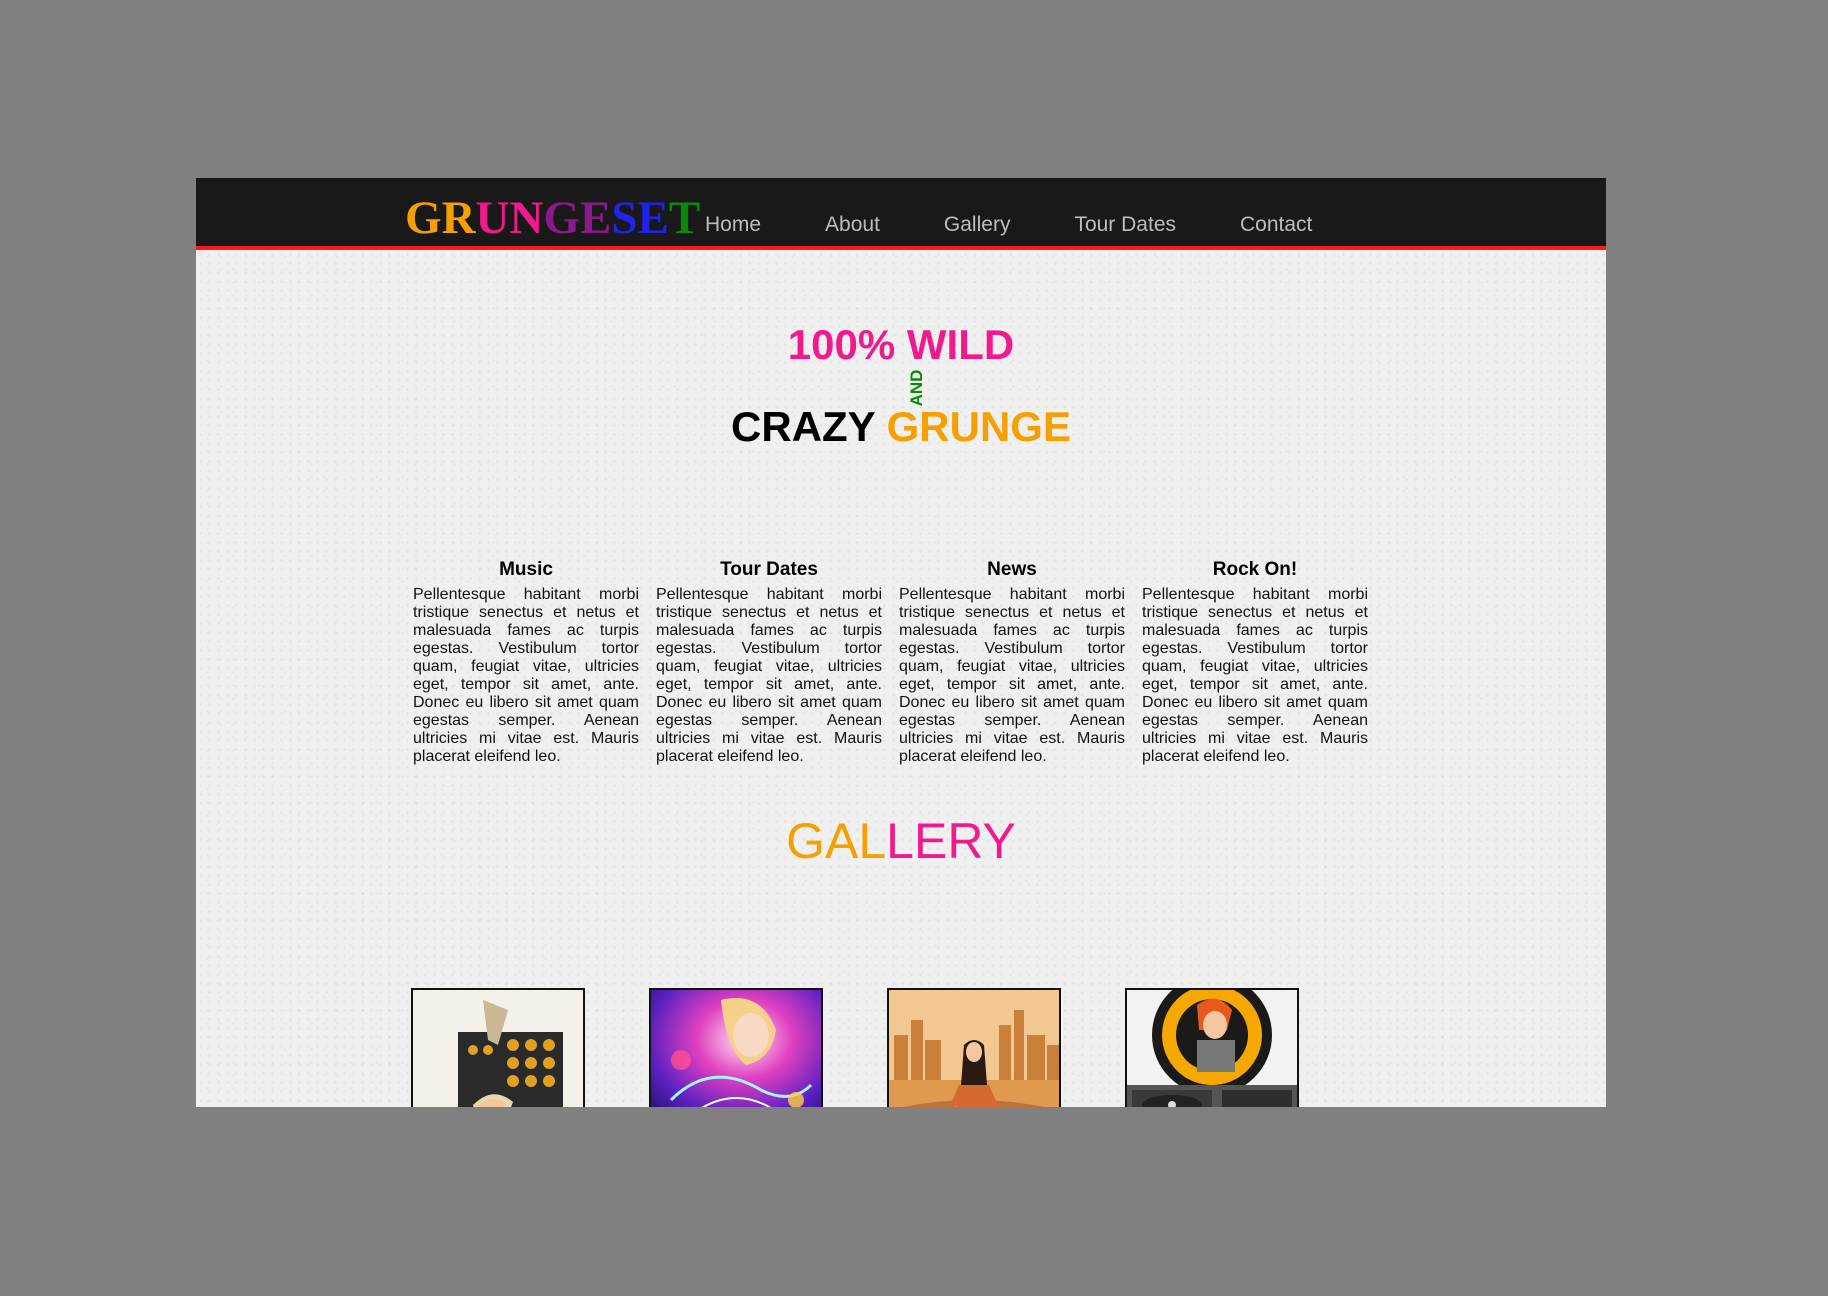  Describe the element at coordinates (901, 344) in the screenshot. I see `hero-headline-top: 100% WILD` at that location.